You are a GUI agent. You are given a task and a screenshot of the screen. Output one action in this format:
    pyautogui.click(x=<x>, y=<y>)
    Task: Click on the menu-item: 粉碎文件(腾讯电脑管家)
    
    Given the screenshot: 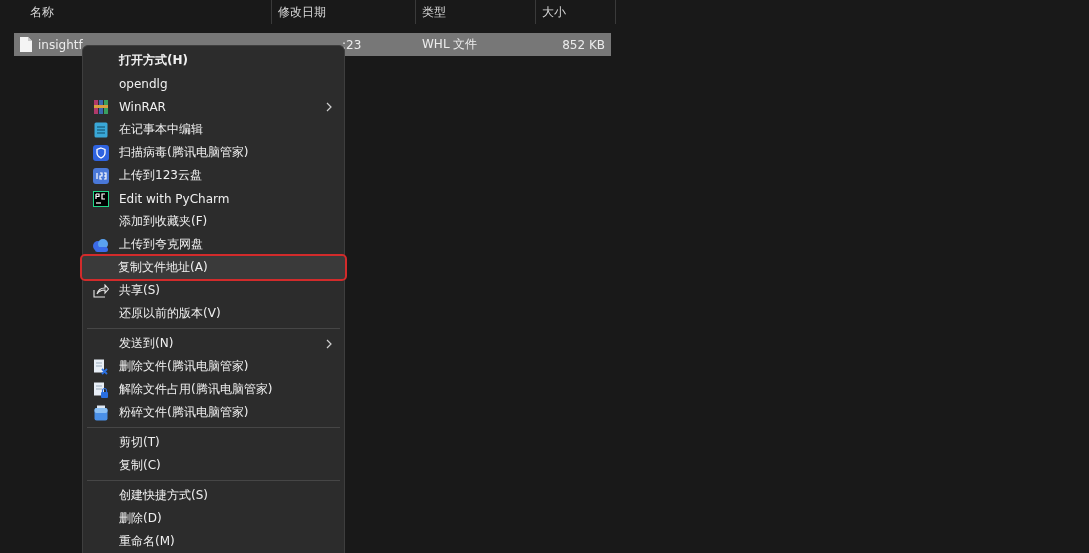 What is the action you would take?
    pyautogui.click(x=213, y=412)
    